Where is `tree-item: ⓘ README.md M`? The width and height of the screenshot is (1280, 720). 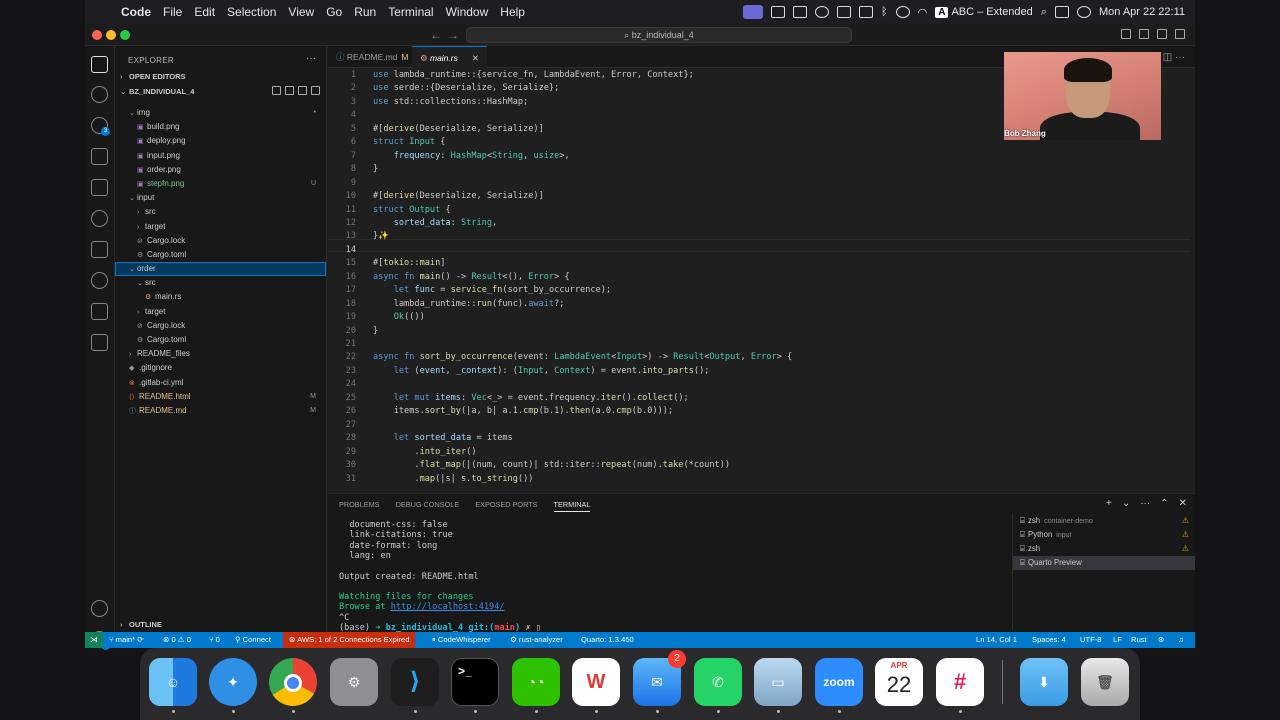
tree-item: ⓘ README.md M is located at coordinates (220, 411).